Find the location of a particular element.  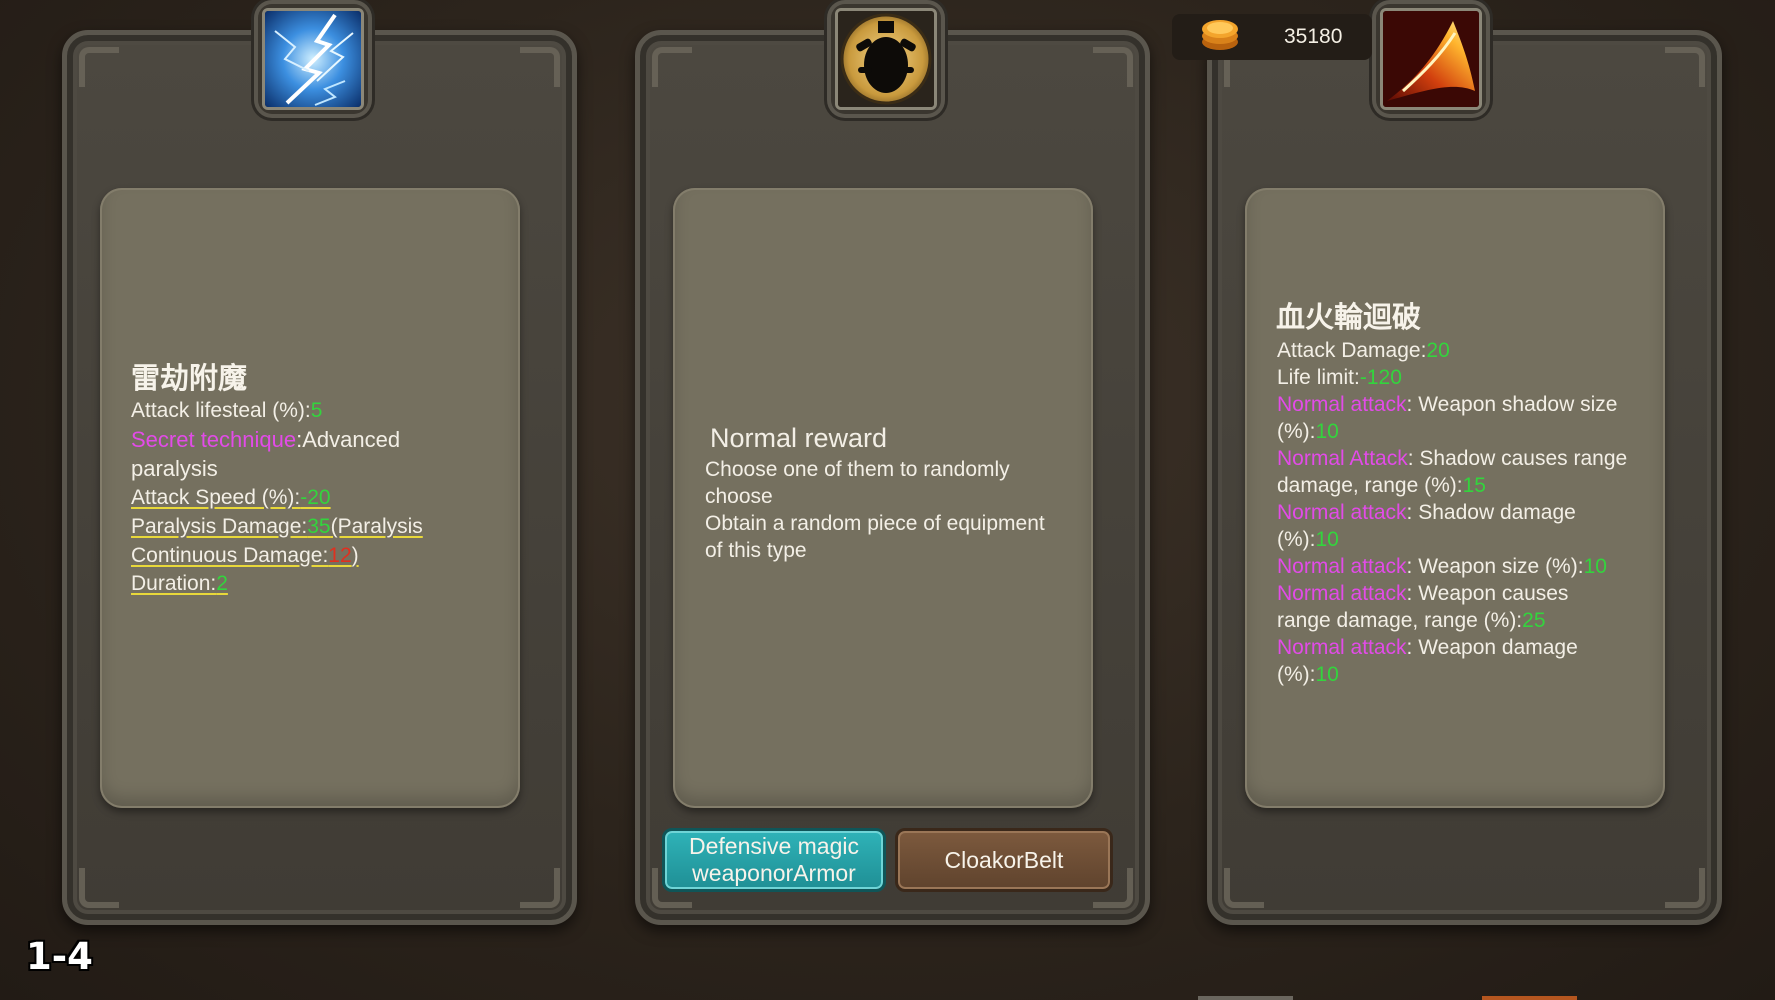

stat-label: Paralysis Damage: is located at coordinates (219, 526).